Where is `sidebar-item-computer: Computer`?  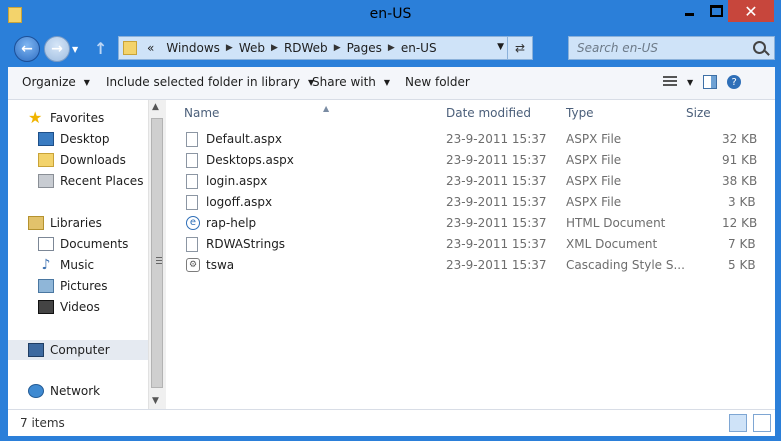
sidebar-item-computer: Computer is located at coordinates (69, 350).